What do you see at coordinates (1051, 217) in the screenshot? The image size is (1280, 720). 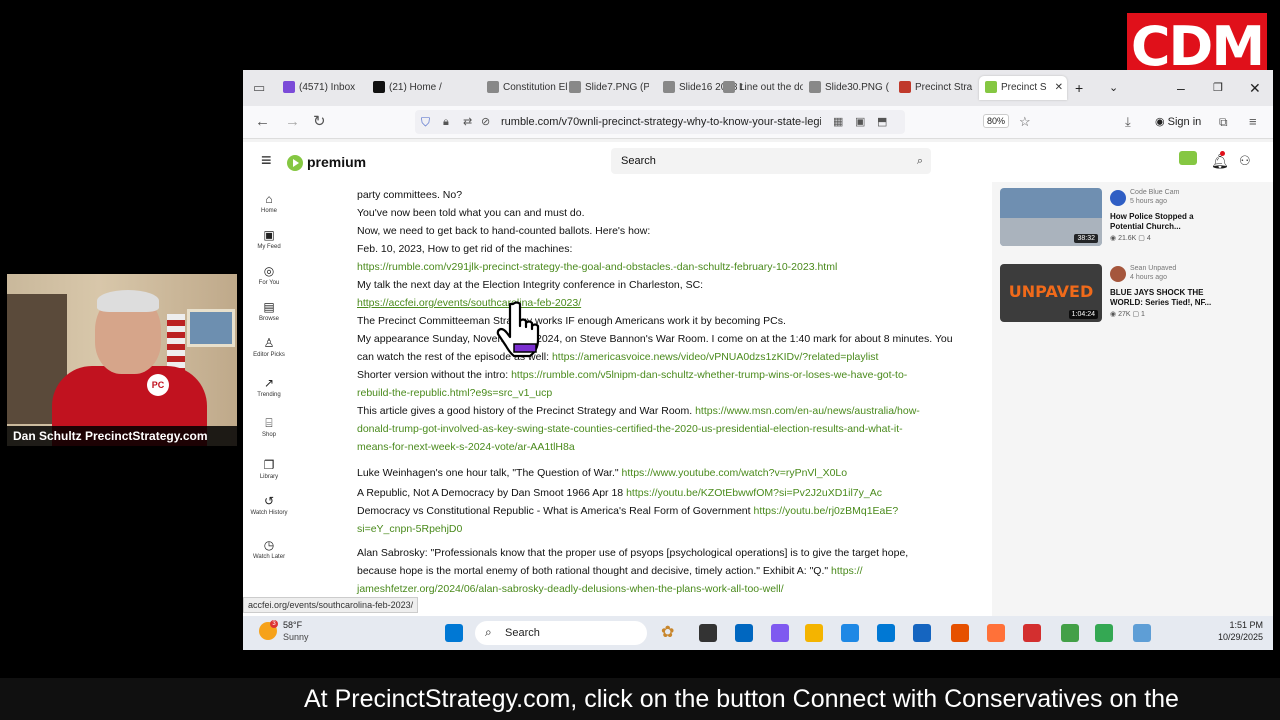 I see `video-thumbnail: 38:32` at bounding box center [1051, 217].